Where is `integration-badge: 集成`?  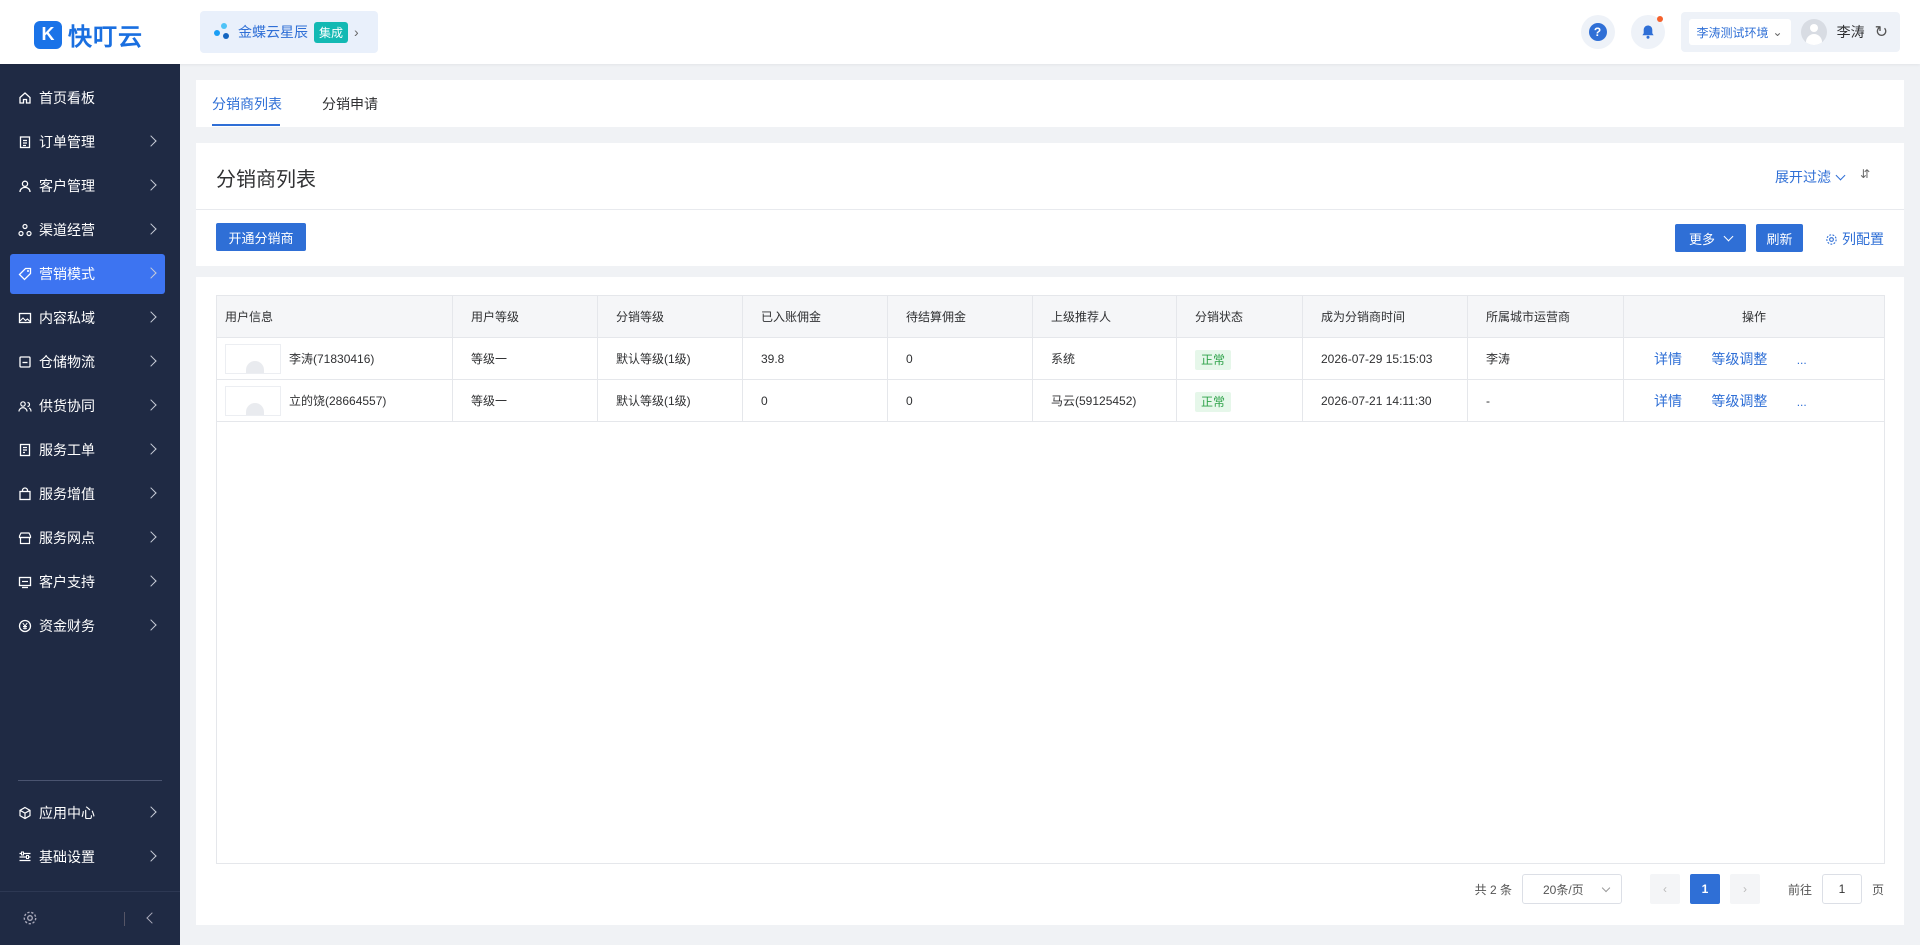 integration-badge: 集成 is located at coordinates (331, 32).